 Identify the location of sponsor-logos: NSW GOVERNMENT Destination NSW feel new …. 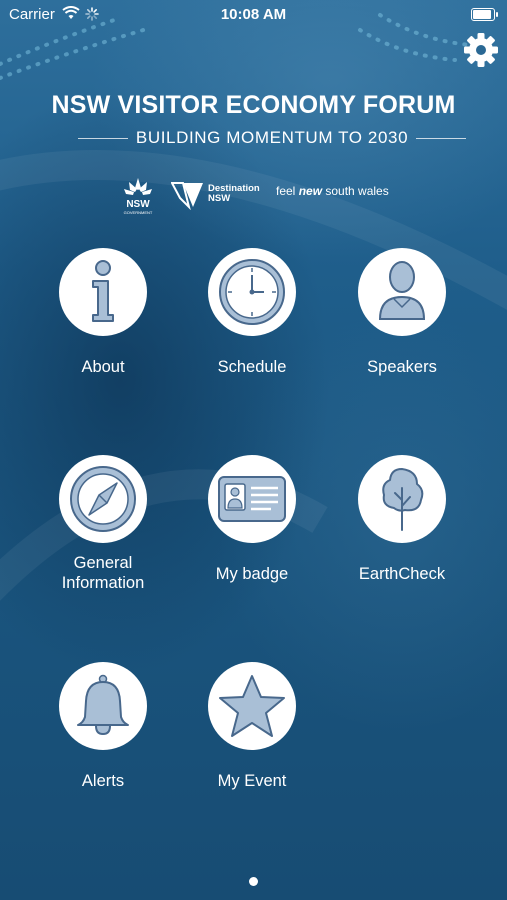
(253, 196).